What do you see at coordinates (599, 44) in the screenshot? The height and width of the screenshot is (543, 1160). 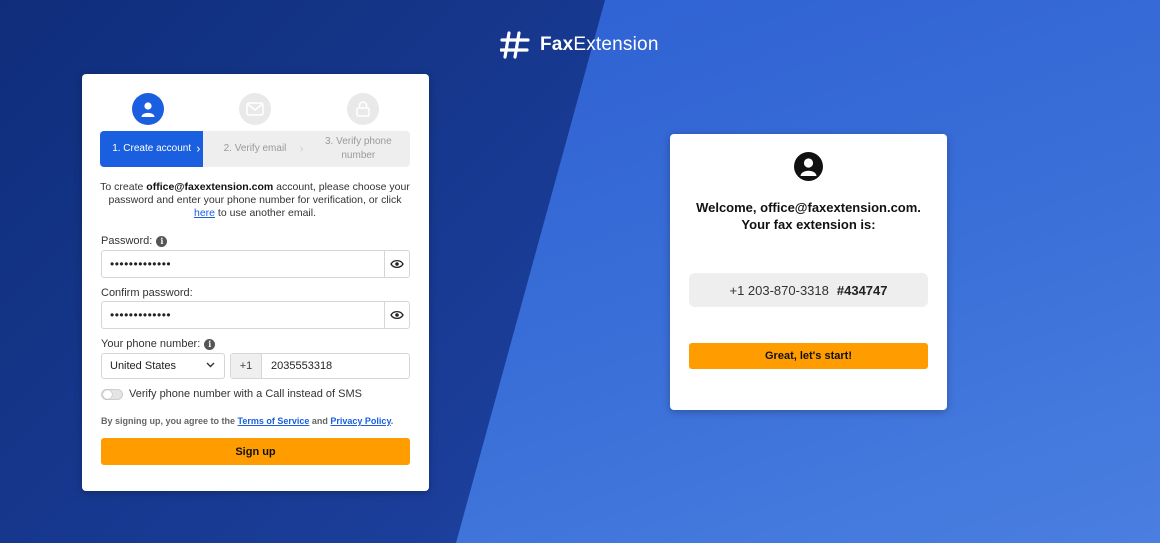 I see `brand-name: FaxExtension` at bounding box center [599, 44].